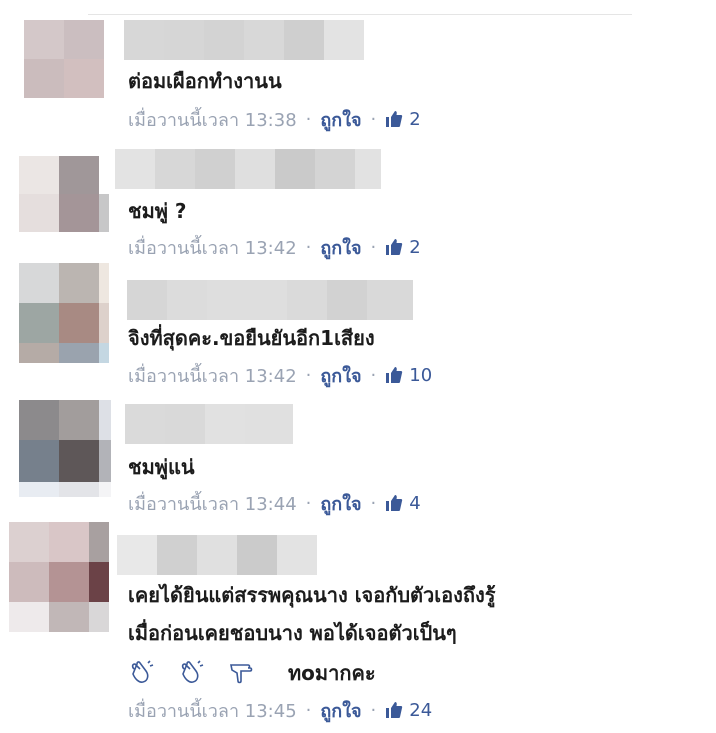 This screenshot has height=733, width=716. Describe the element at coordinates (420, 375) in the screenshot. I see `like-count: 10` at that location.